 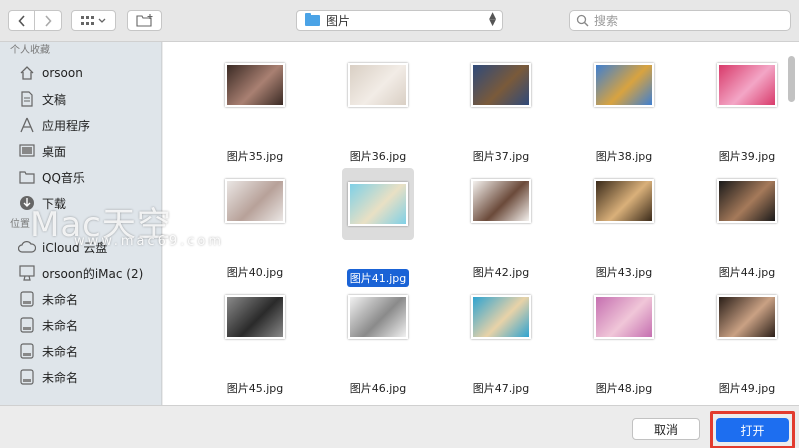 I want to click on desktop-icon, so click(x=27, y=151).